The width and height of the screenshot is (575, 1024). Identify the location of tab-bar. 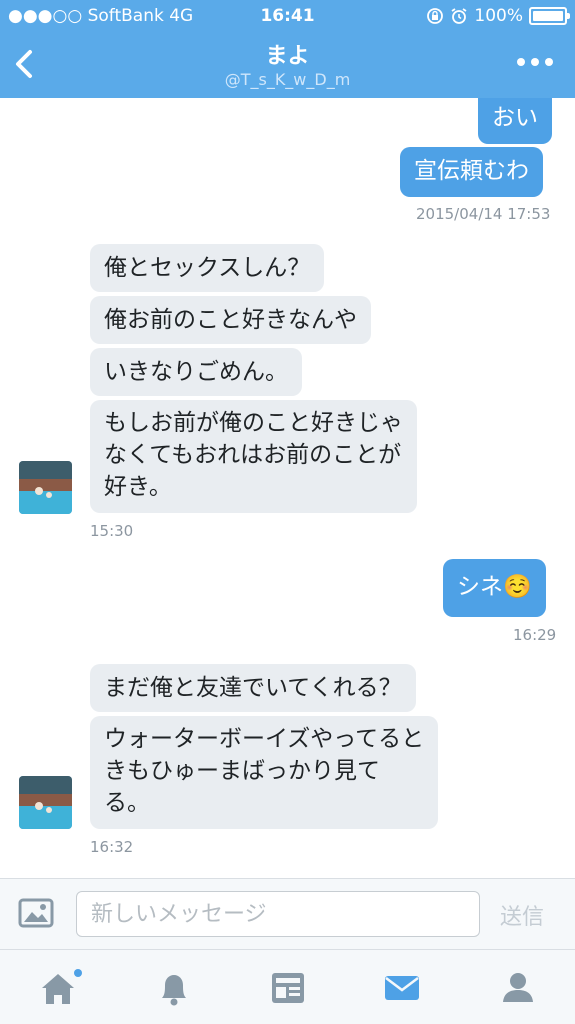
(287, 987).